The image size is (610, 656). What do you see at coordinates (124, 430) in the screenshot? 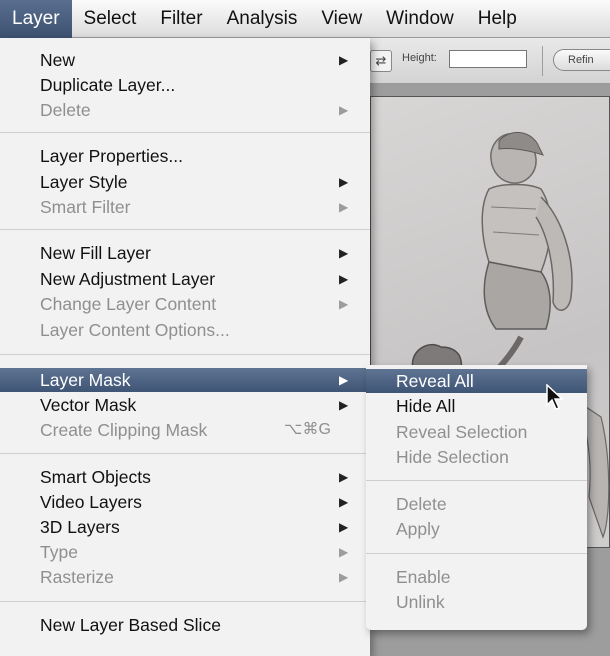
I see `menu-item-label: Create Clipping Mask` at bounding box center [124, 430].